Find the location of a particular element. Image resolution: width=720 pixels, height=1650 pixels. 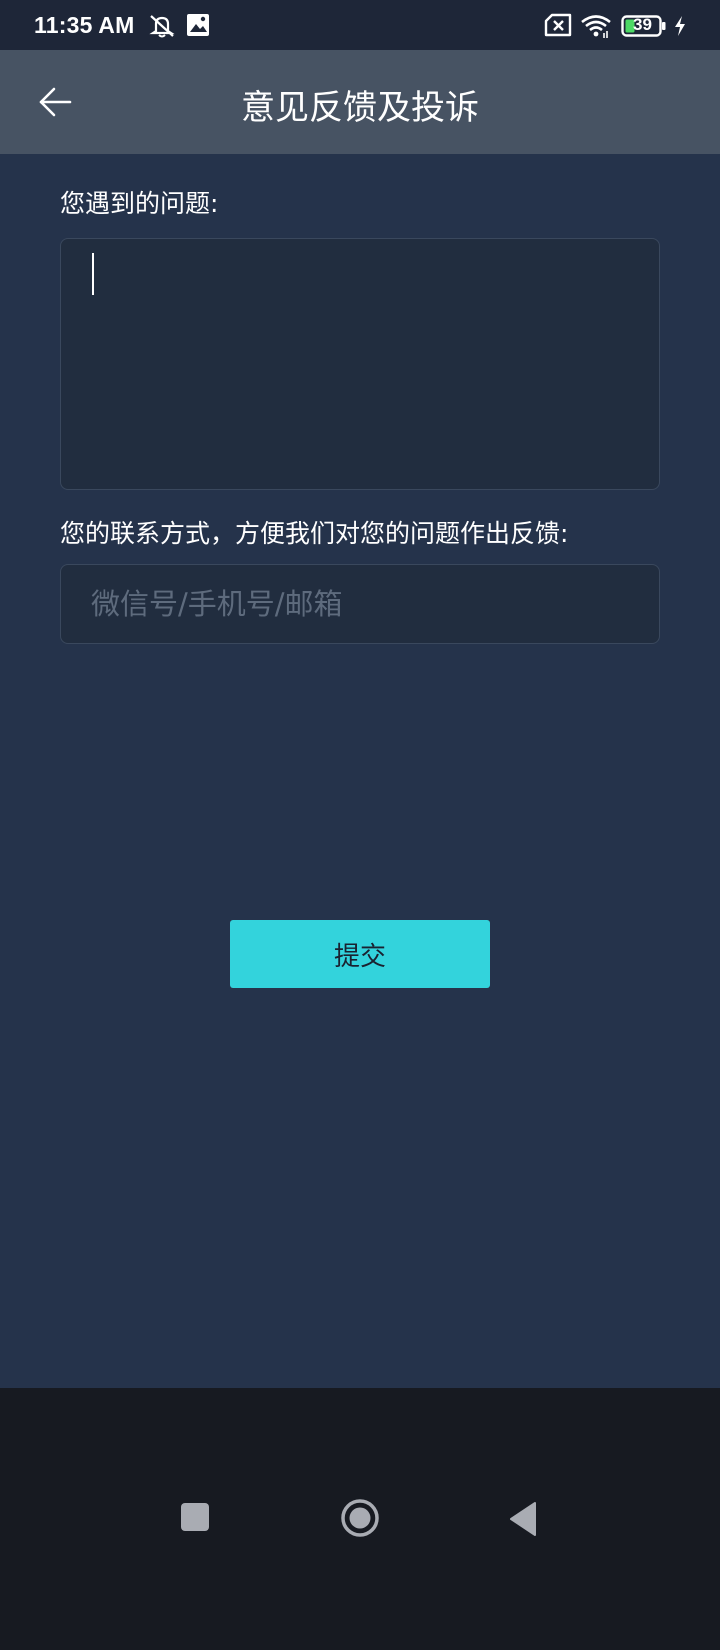

back-nav-button is located at coordinates (523, 1521).